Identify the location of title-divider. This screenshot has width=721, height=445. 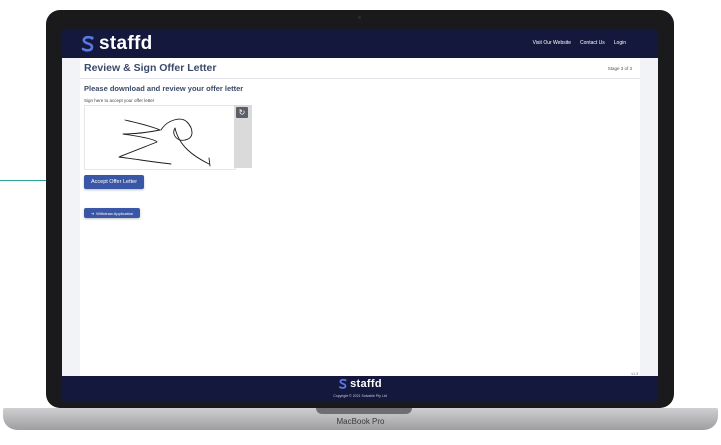
(360, 78).